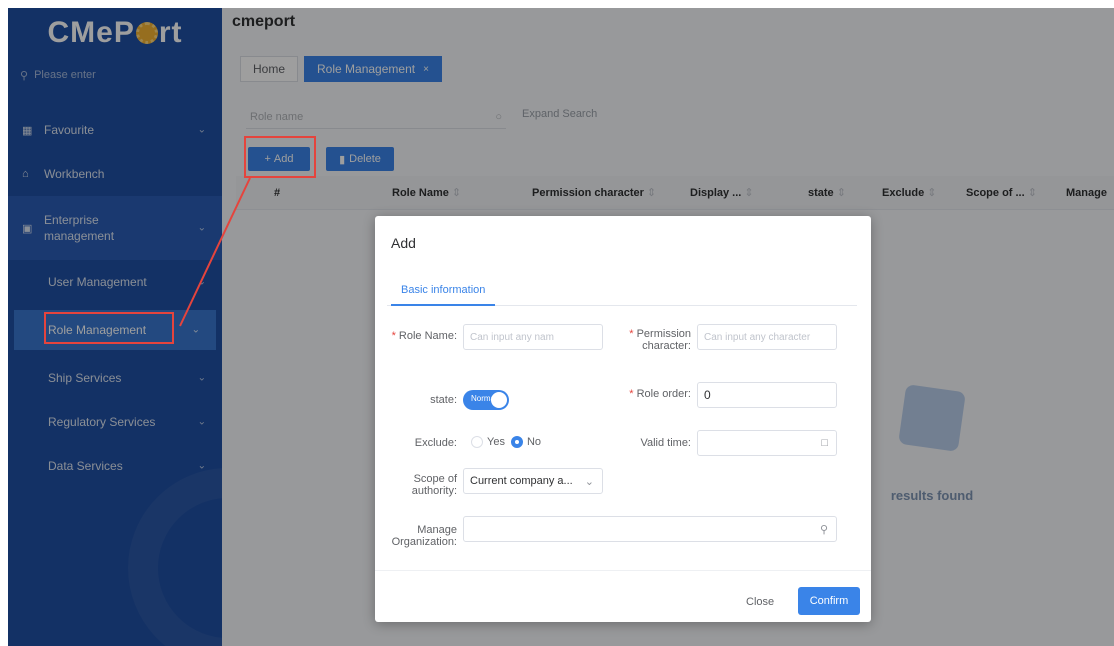 The height and width of the screenshot is (646, 1114). What do you see at coordinates (512, 337) in the screenshot?
I see `placeholder-text: Can input any nam` at bounding box center [512, 337].